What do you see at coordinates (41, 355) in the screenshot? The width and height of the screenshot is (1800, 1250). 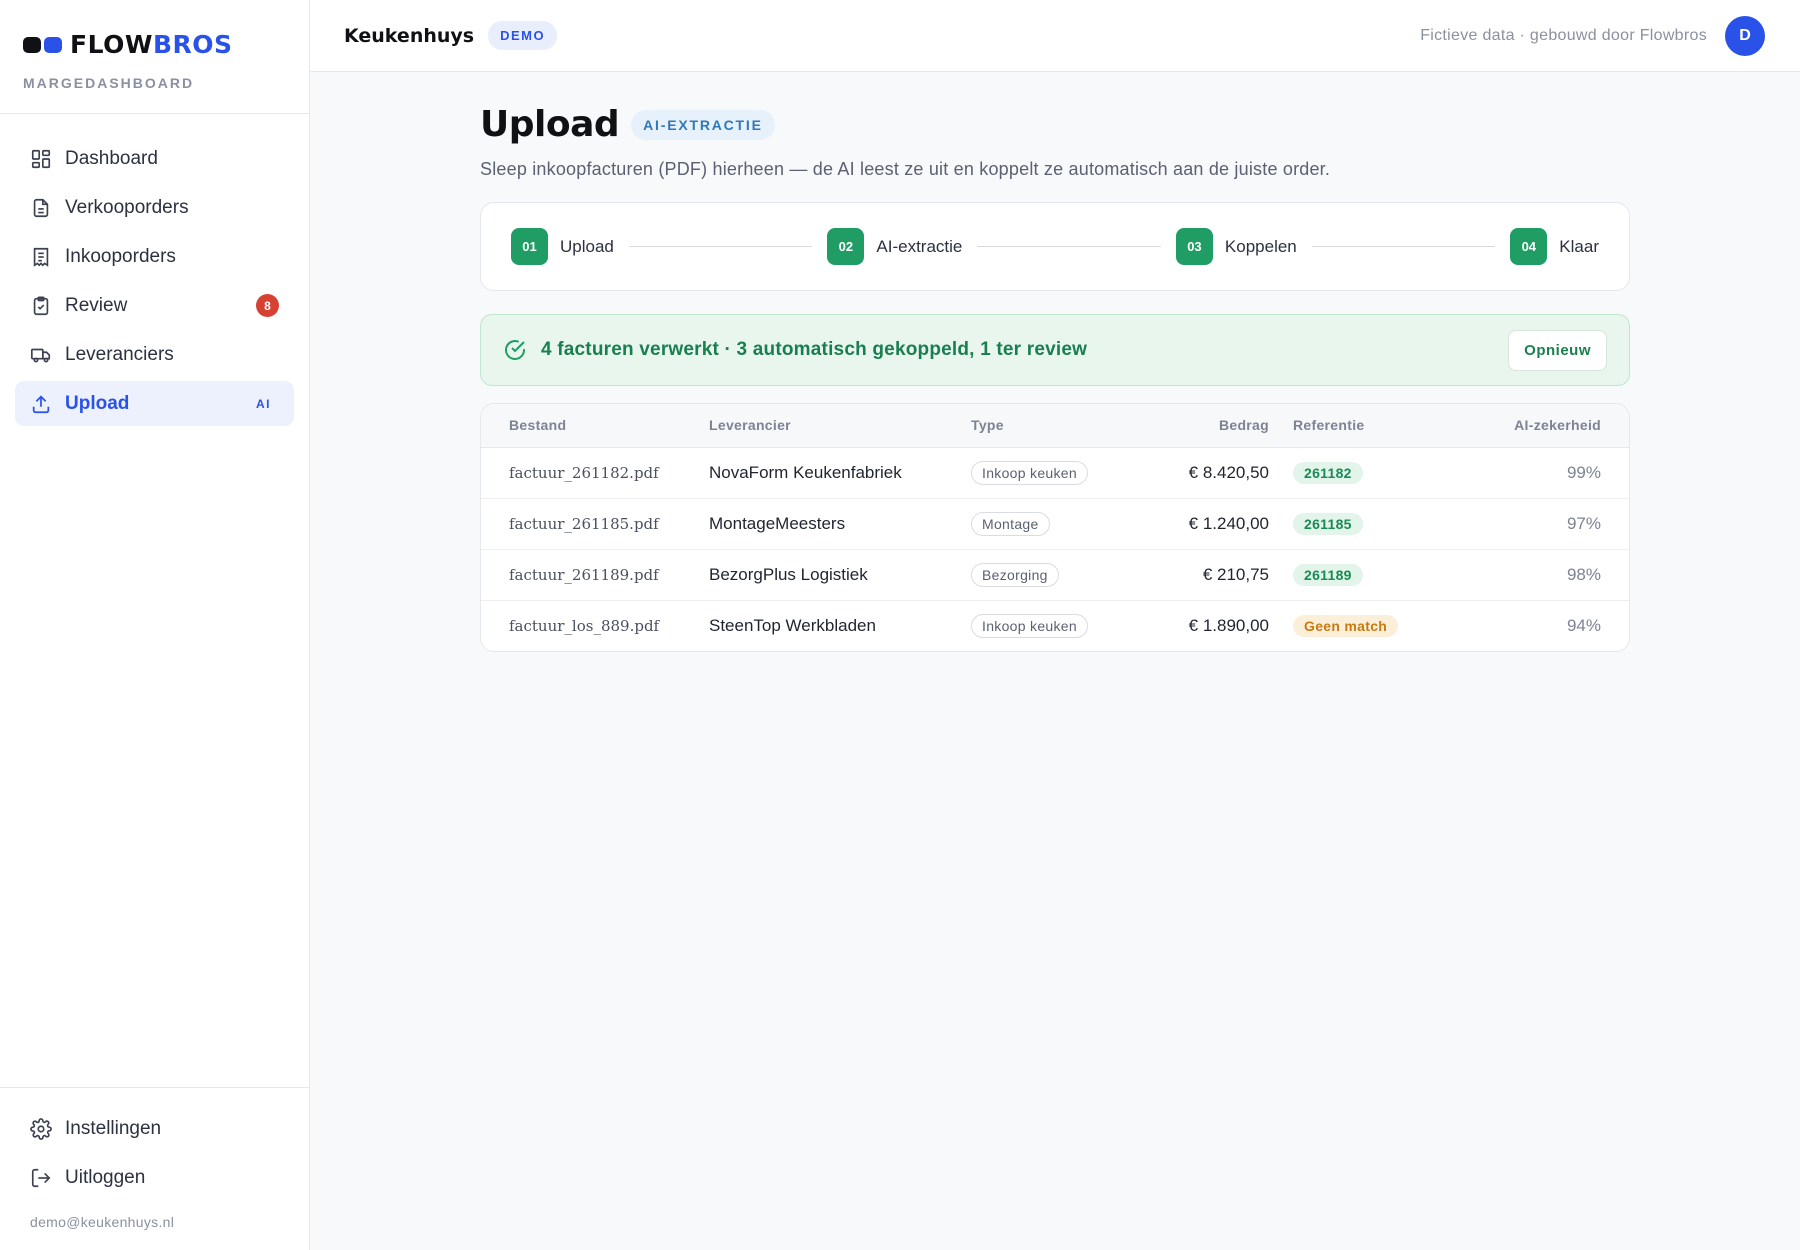 I see `truck-icon` at bounding box center [41, 355].